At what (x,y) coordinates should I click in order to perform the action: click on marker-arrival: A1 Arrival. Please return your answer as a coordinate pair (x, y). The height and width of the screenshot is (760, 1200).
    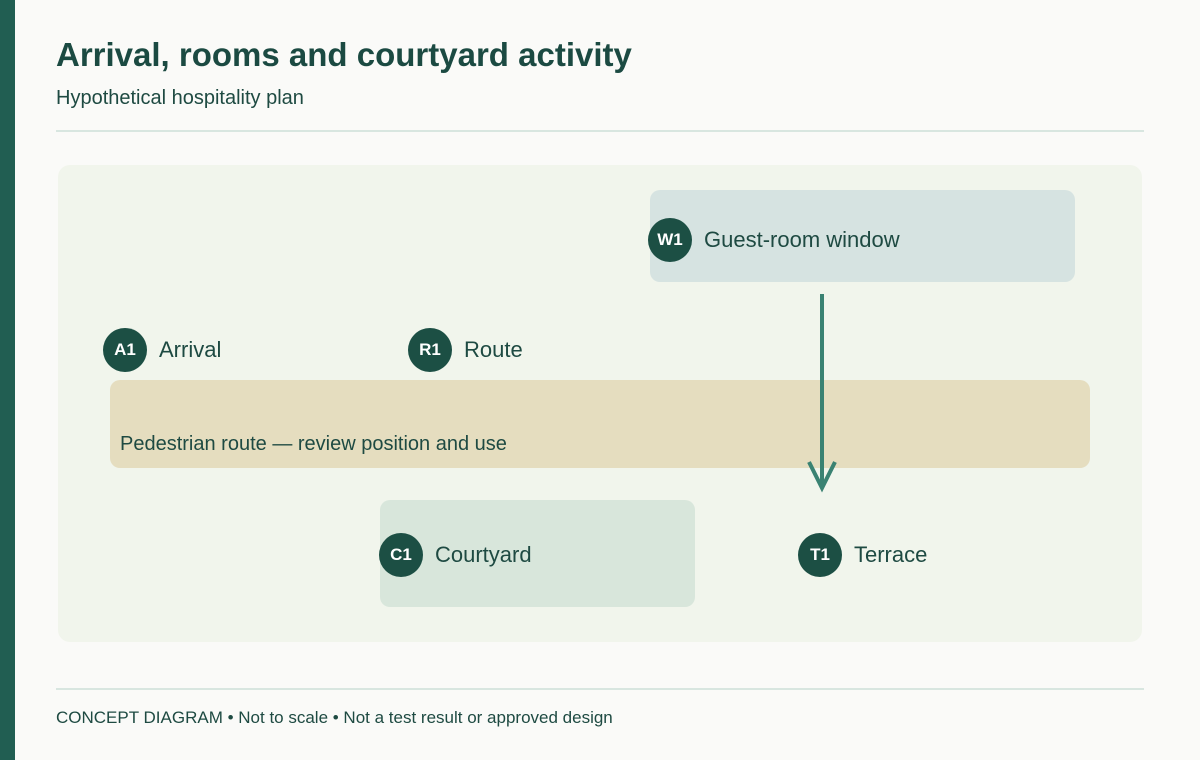
    Looking at the image, I should click on (162, 350).